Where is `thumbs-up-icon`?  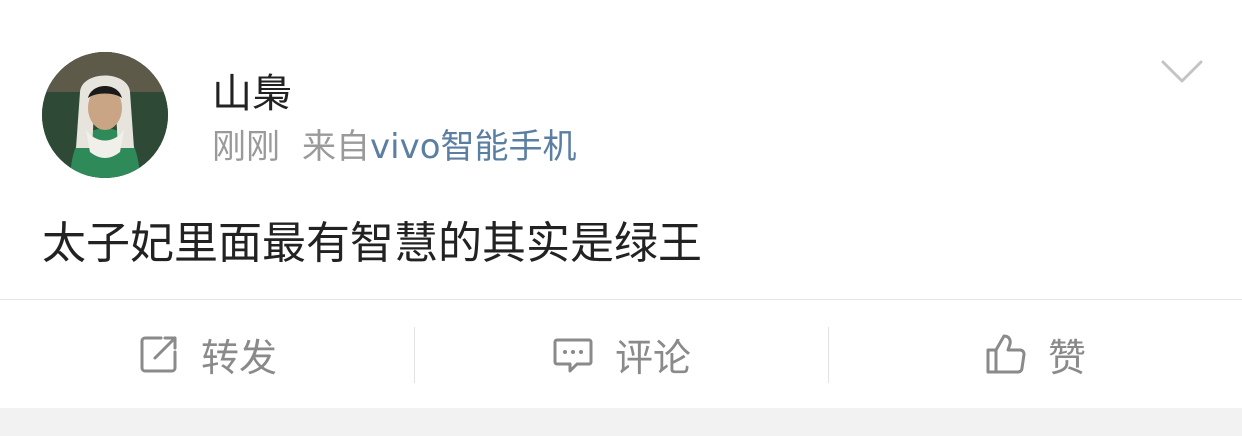
thumbs-up-icon is located at coordinates (1006, 354).